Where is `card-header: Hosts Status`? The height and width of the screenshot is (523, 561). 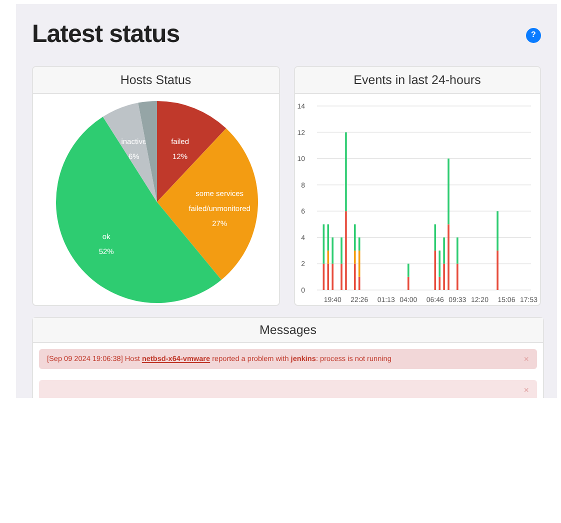
card-header: Hosts Status is located at coordinates (155, 80).